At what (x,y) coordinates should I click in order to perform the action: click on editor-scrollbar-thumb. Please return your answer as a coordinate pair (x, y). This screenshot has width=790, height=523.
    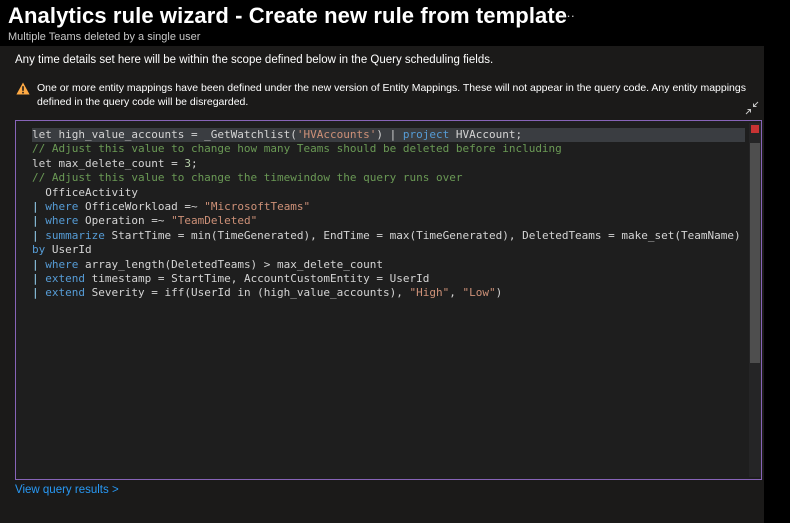
    Looking at the image, I should click on (755, 253).